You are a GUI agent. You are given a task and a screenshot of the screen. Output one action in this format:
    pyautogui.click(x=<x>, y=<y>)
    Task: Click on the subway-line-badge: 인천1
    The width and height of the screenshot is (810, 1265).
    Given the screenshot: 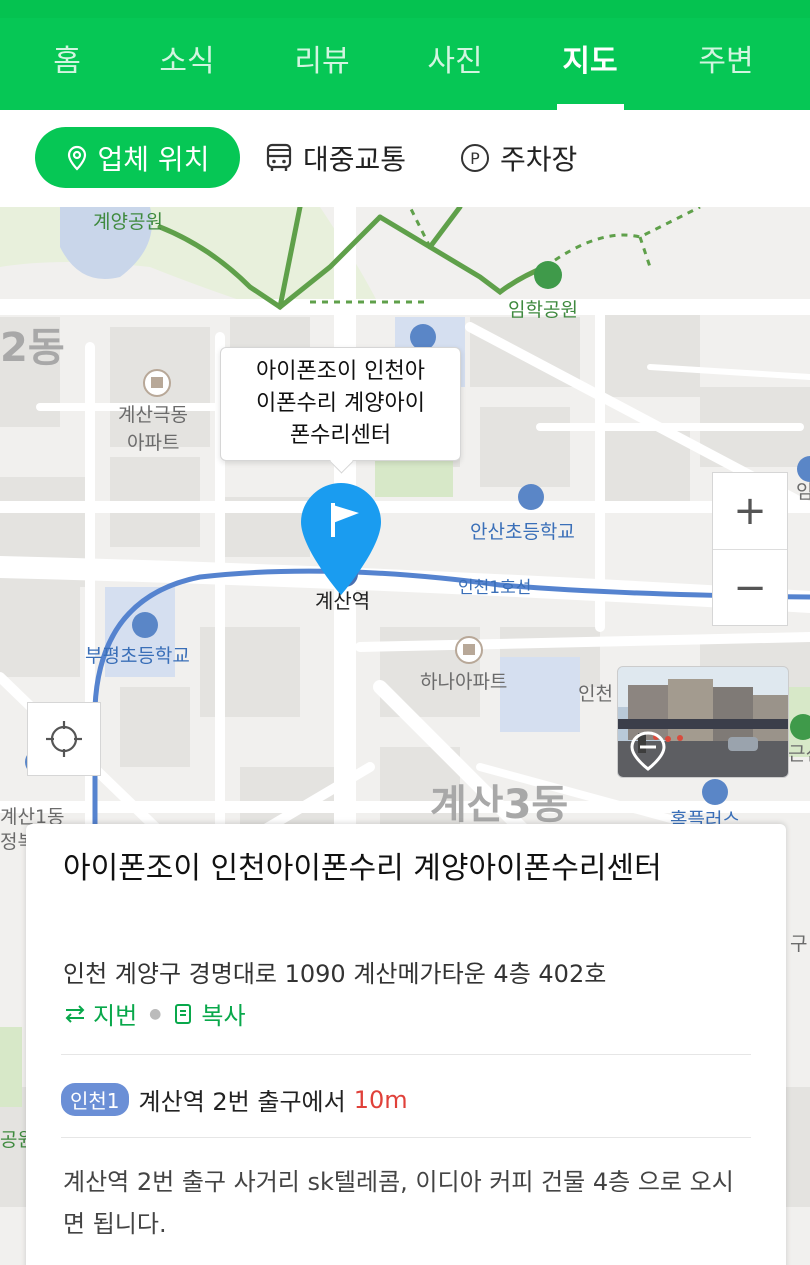 What is the action you would take?
    pyautogui.click(x=95, y=1099)
    